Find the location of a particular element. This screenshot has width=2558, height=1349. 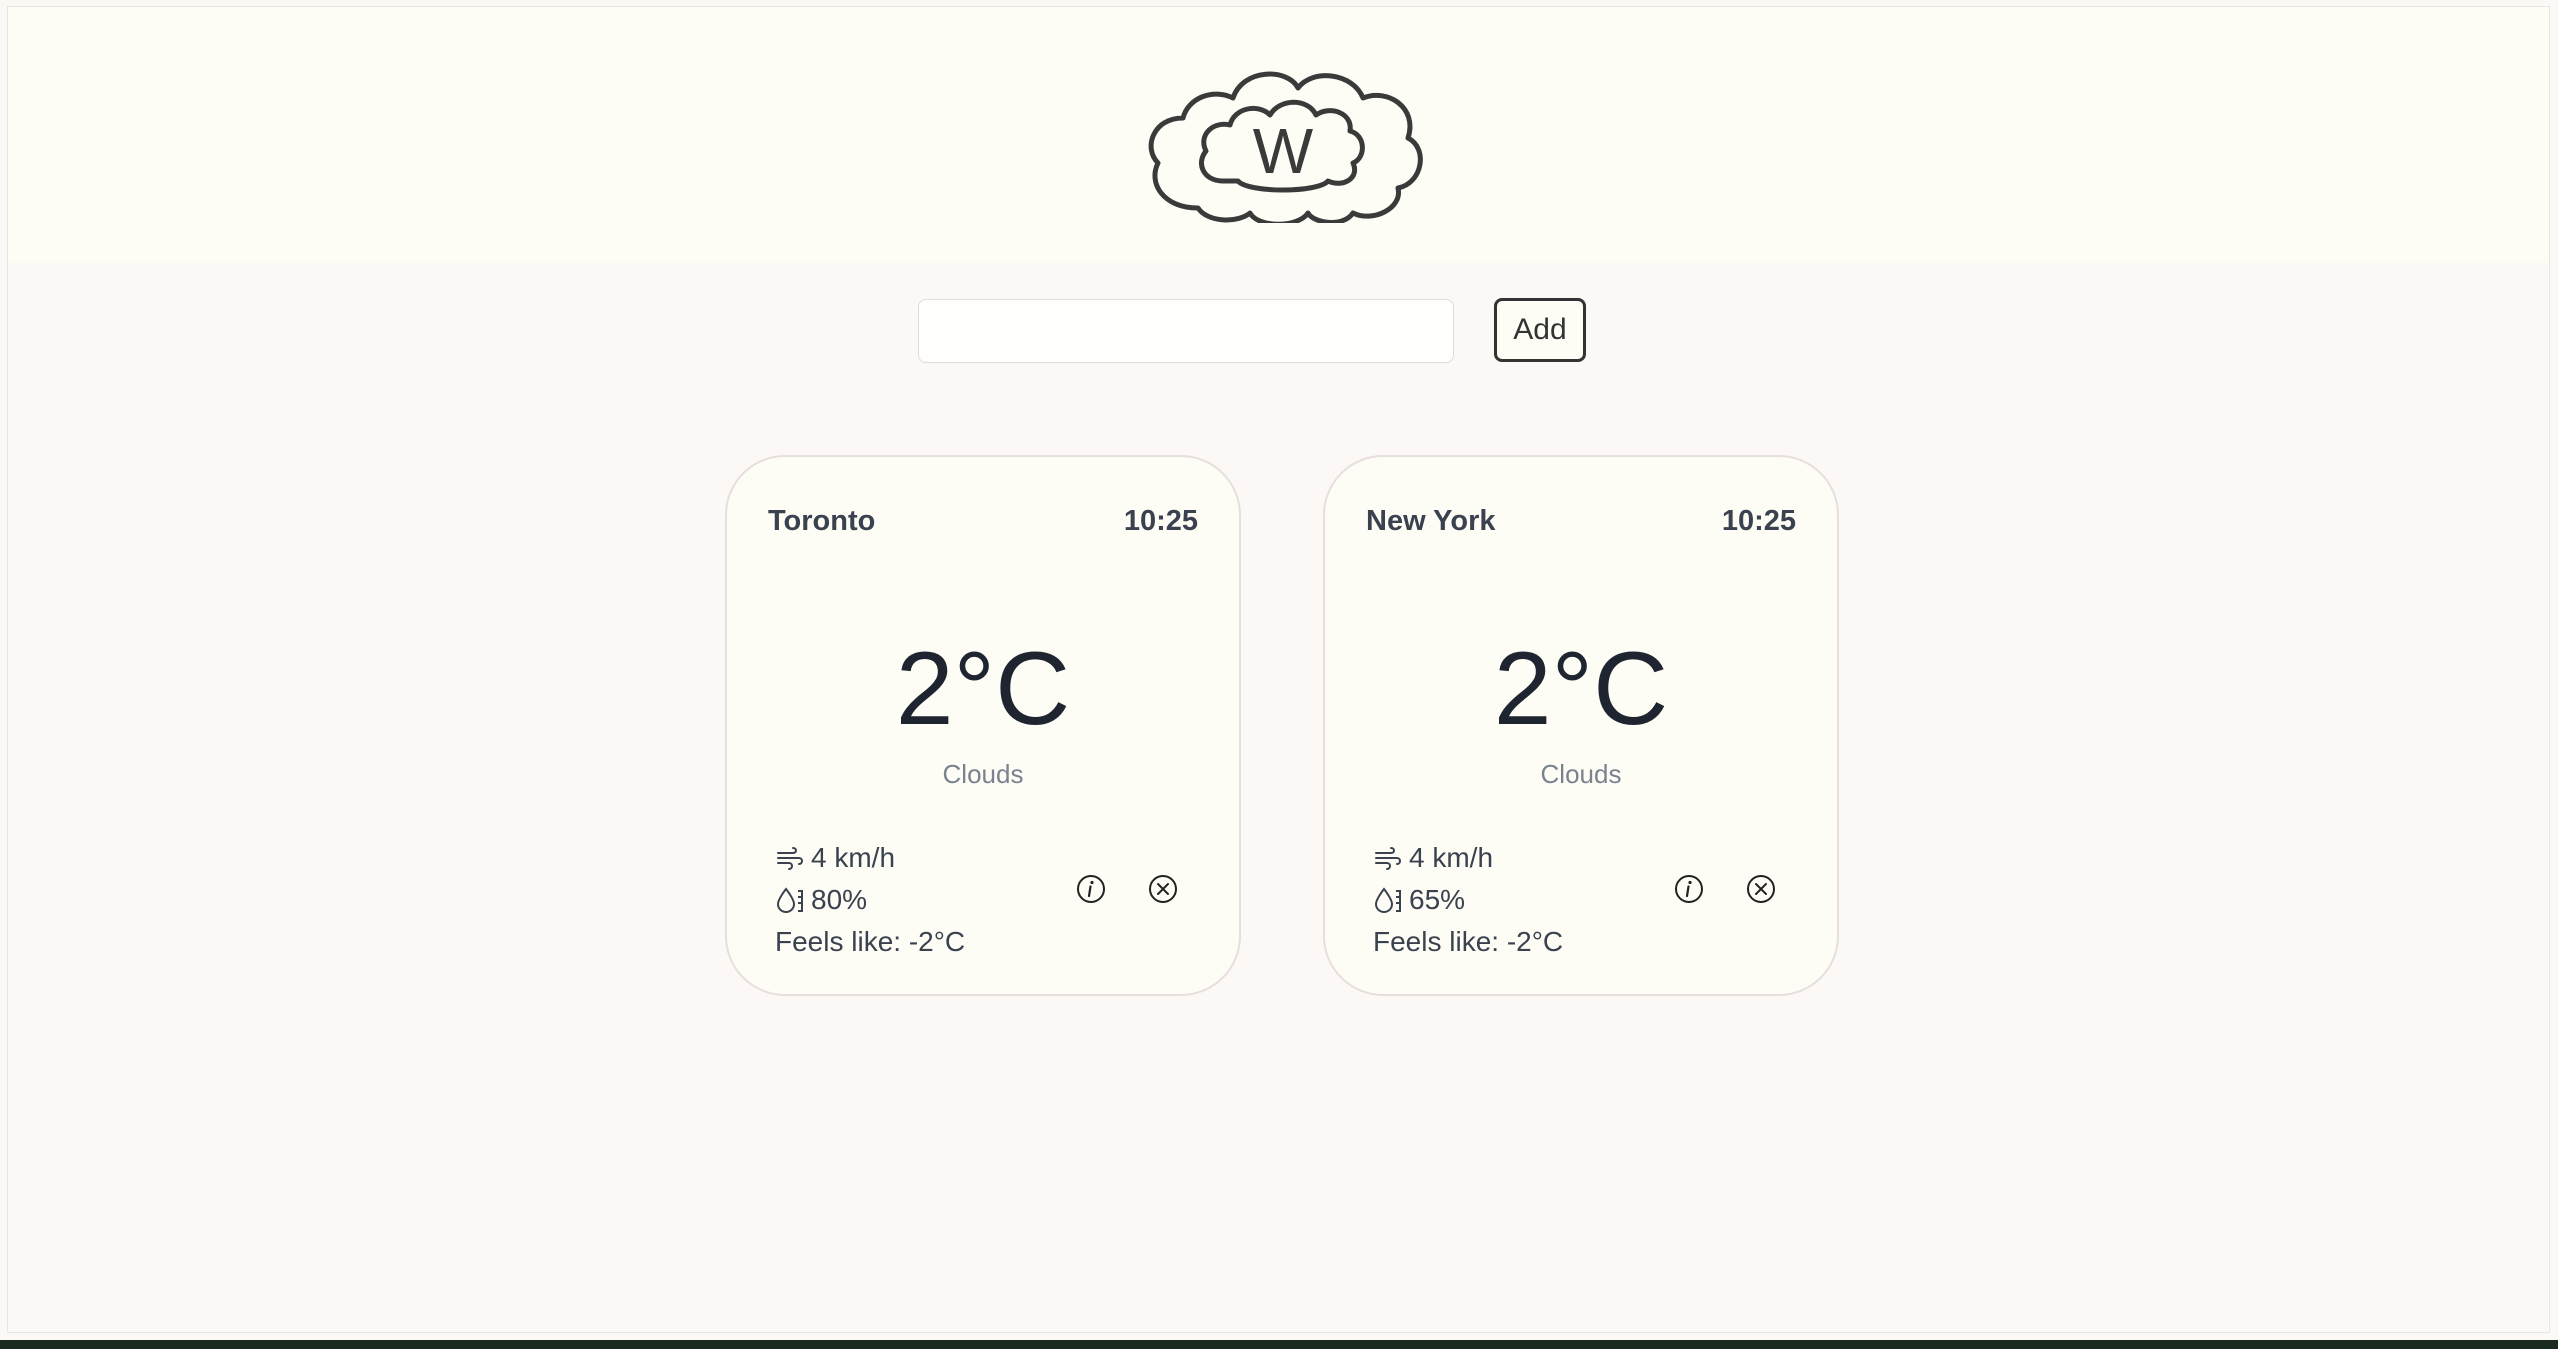

humidity-row: 80% is located at coordinates (870, 900).